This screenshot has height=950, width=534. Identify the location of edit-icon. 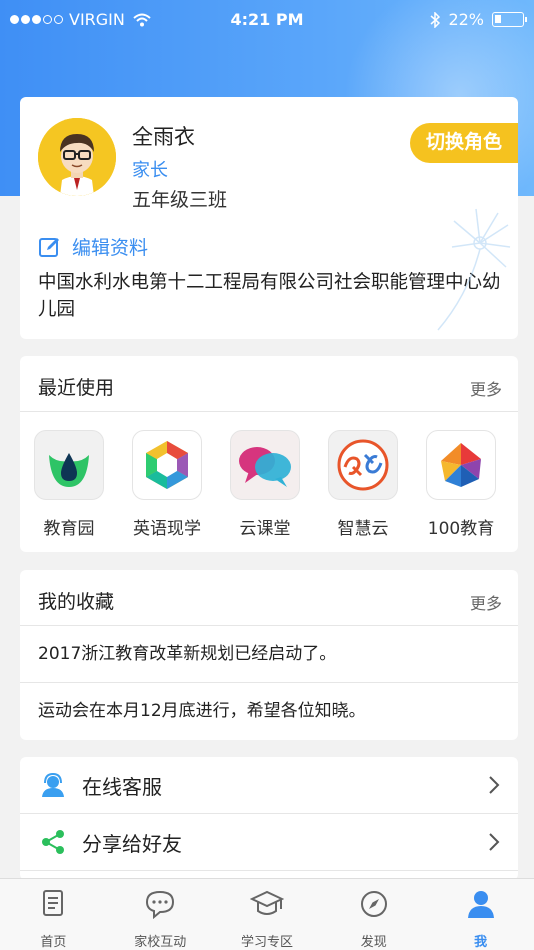
(49, 247).